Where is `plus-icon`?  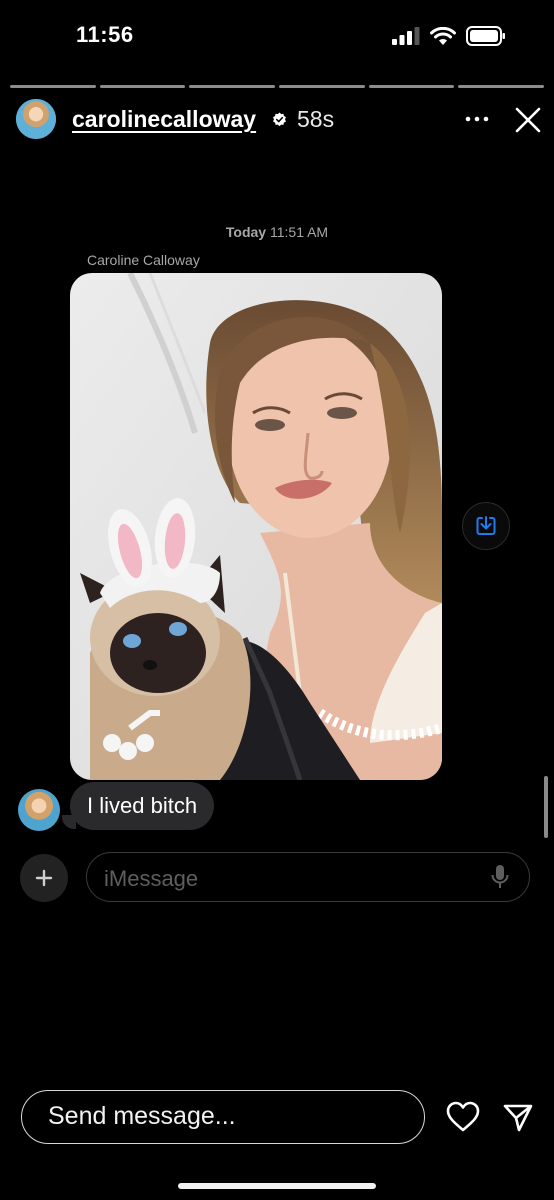 plus-icon is located at coordinates (44, 878).